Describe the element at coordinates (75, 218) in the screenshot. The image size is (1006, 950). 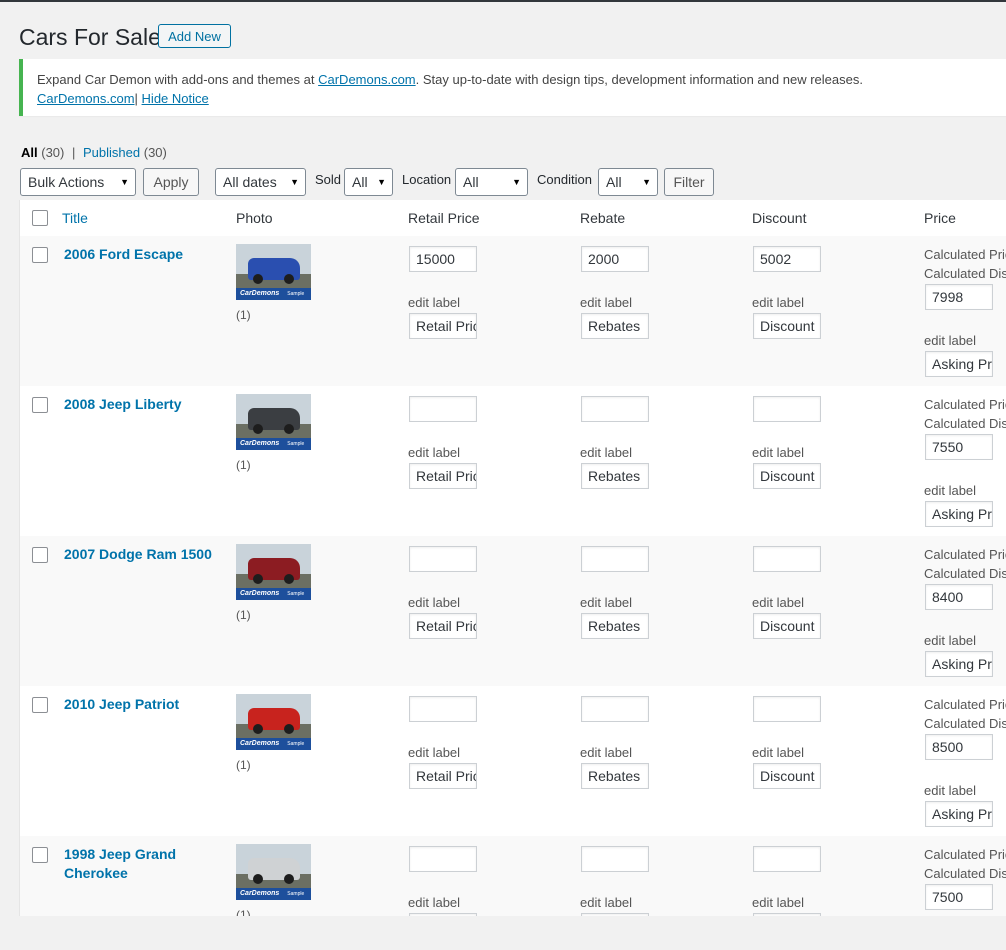
I see `column-title: Title` at that location.